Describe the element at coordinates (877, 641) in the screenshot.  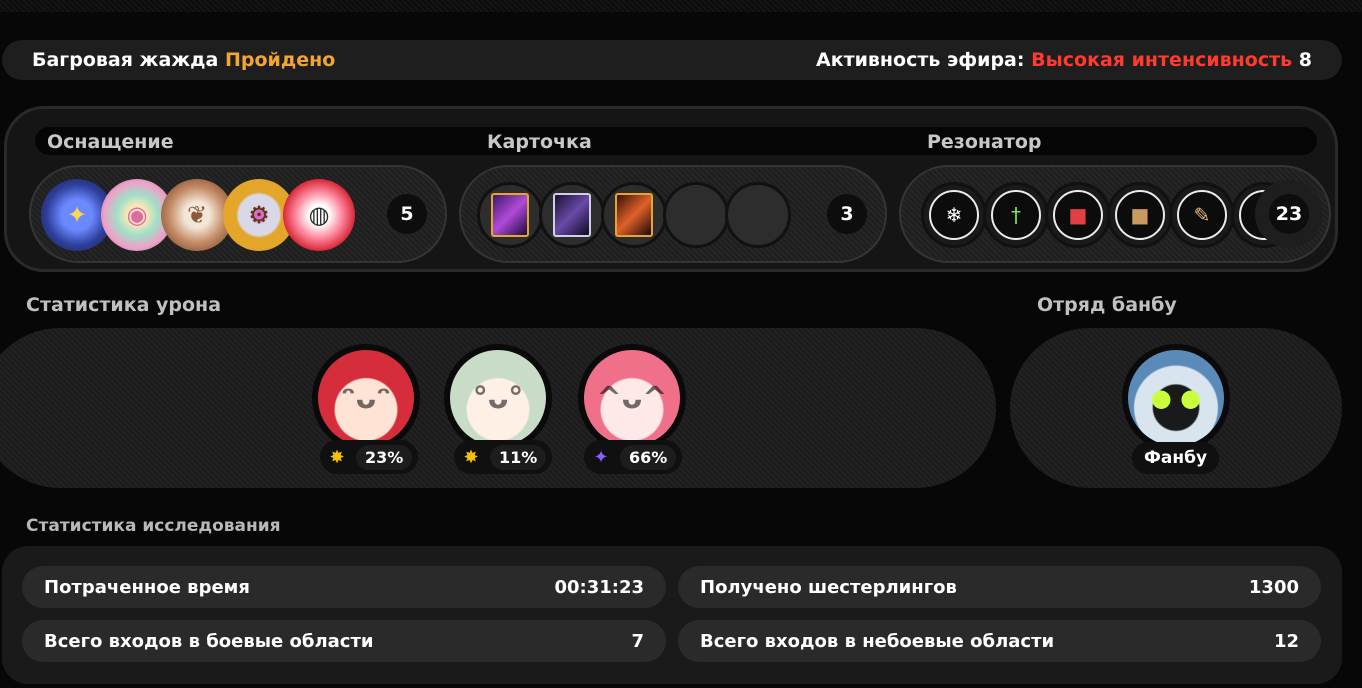
I see `stat-label: Всего входов в небоевые области` at that location.